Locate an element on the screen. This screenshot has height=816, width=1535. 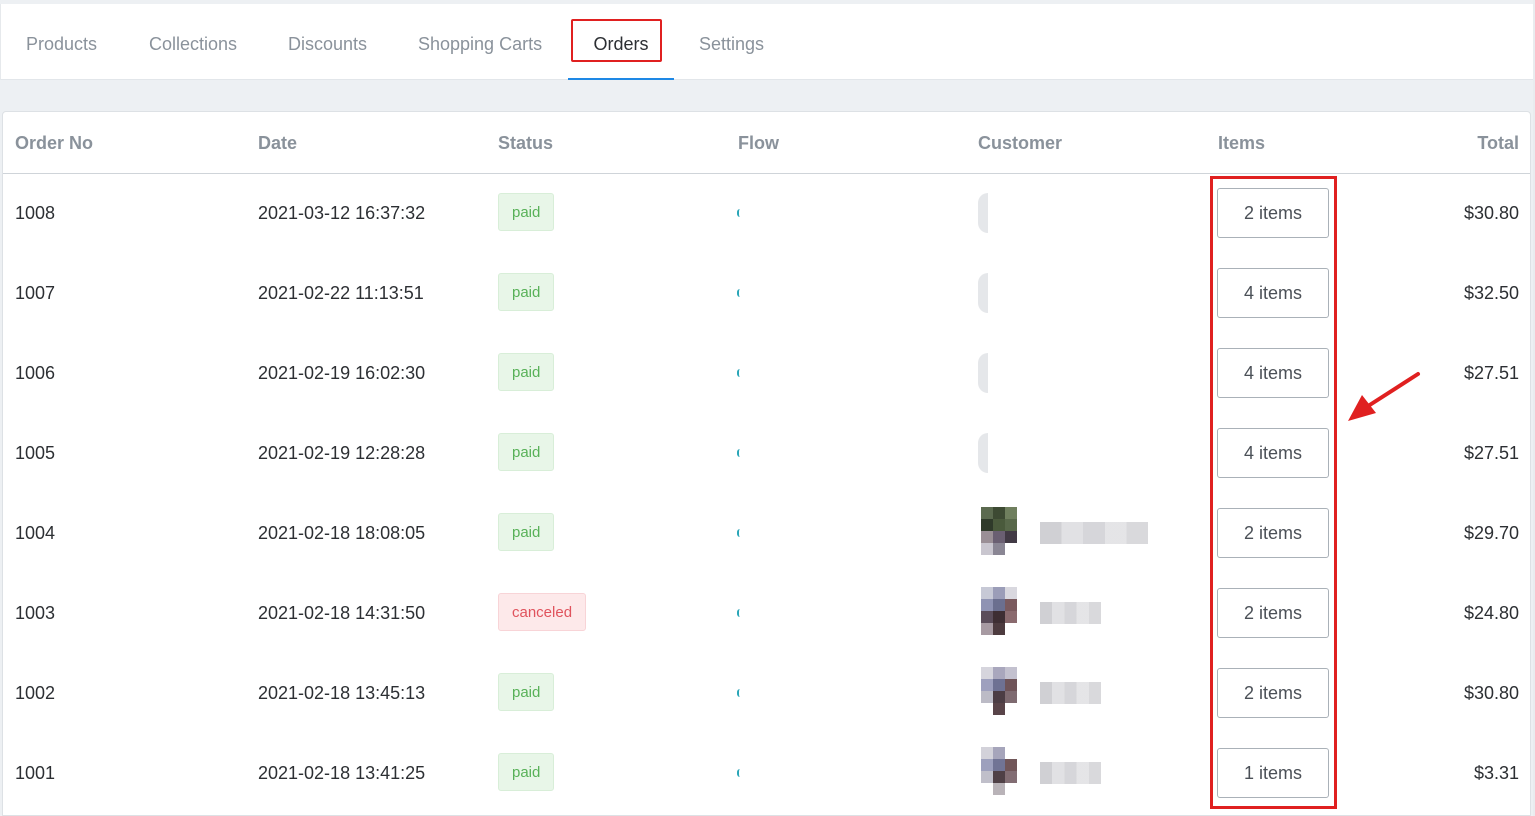
tab-discounts: Discounts is located at coordinates (327, 42).